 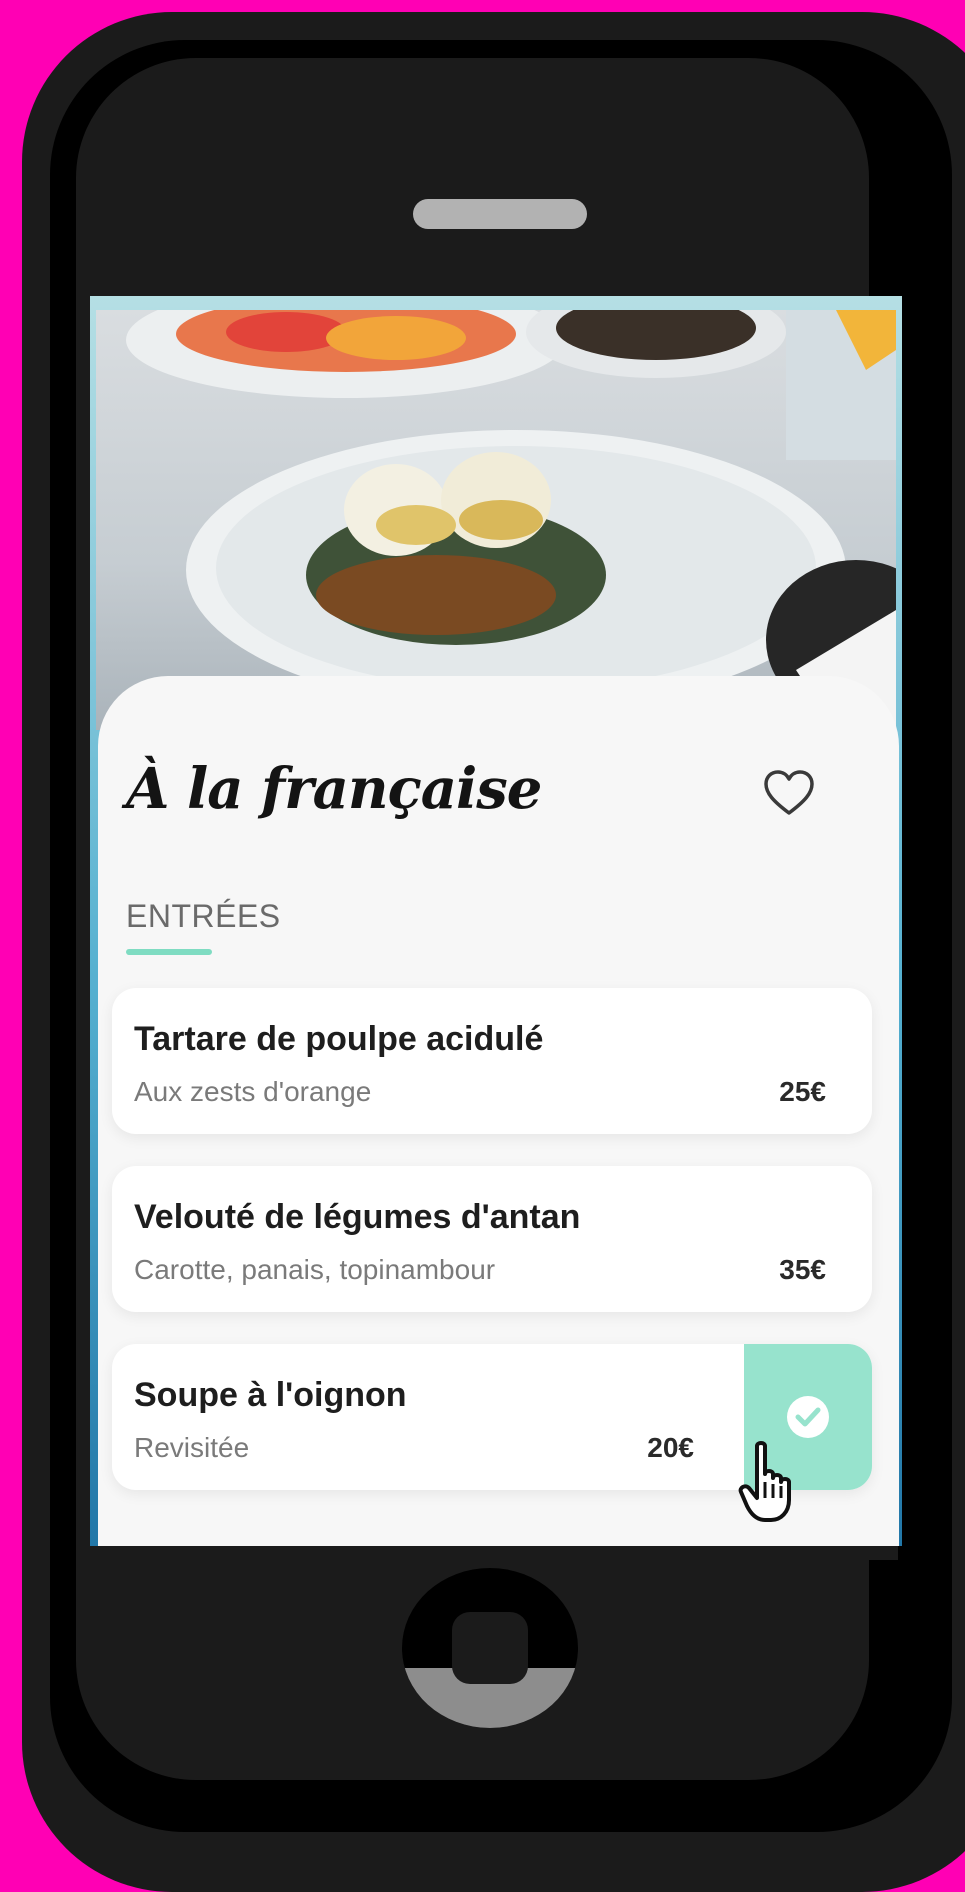 I want to click on menu-item-name: Soupe à l'oignon, so click(x=270, y=1395).